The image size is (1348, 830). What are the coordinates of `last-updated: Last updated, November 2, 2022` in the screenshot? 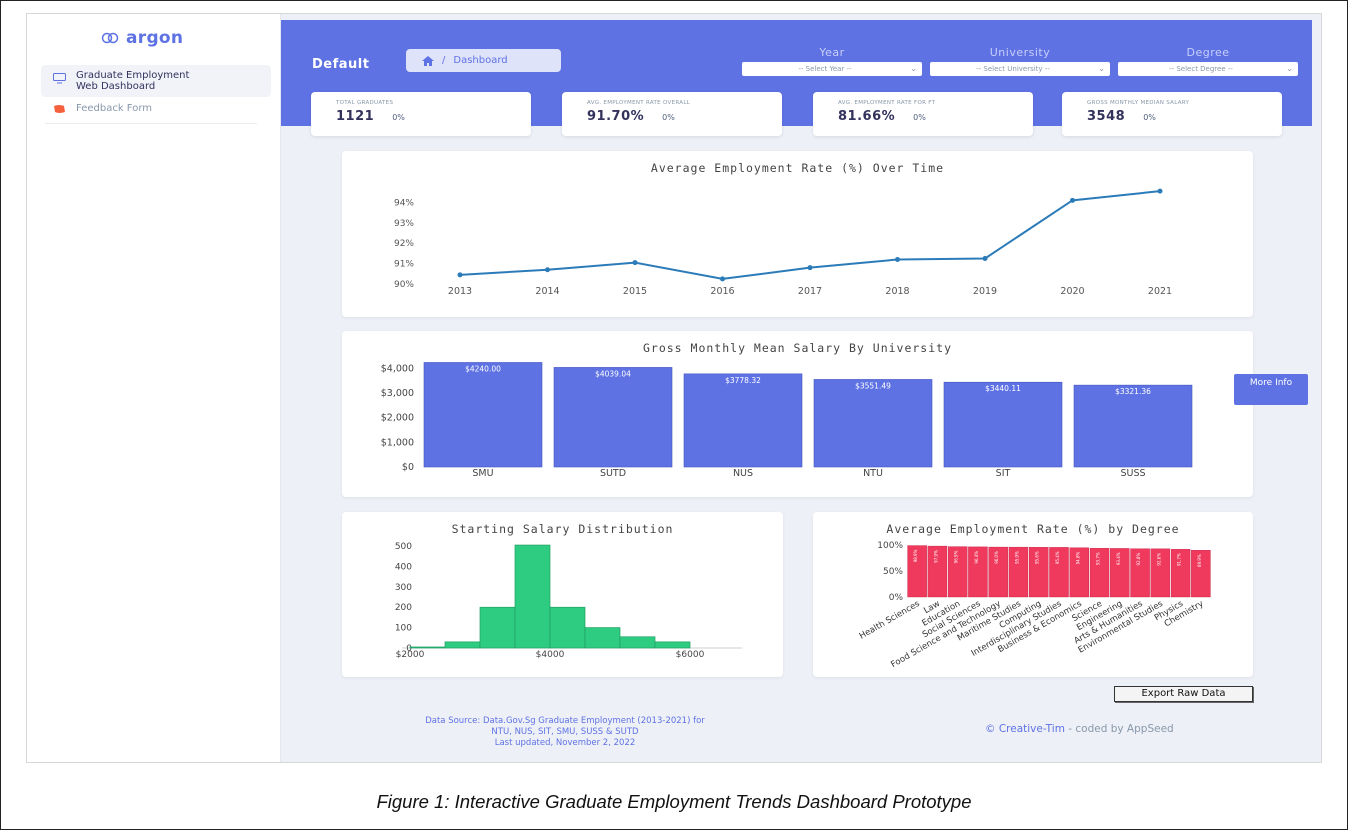 It's located at (565, 743).